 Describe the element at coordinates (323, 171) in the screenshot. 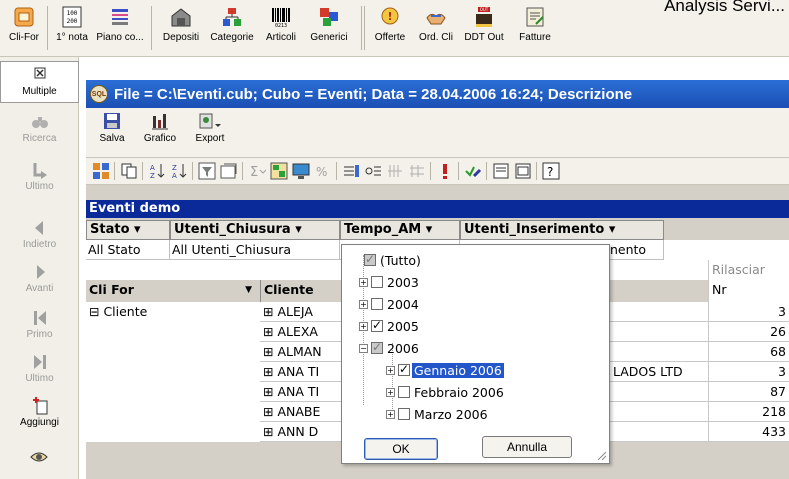

I see `percent-icon: %` at that location.